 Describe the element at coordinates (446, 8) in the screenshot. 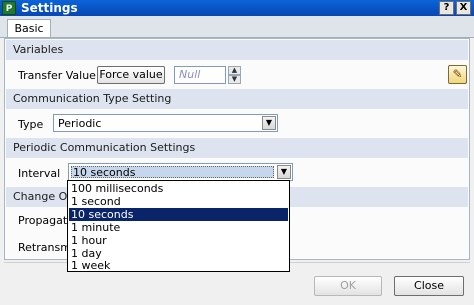

I see `help-icon: ?` at that location.